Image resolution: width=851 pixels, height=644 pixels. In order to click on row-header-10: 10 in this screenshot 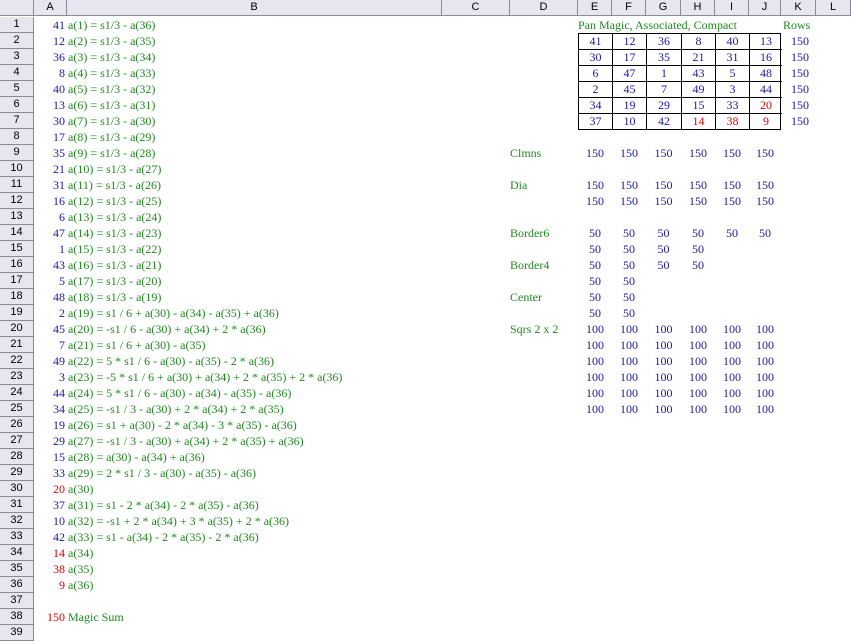, I will do `click(17, 169)`.